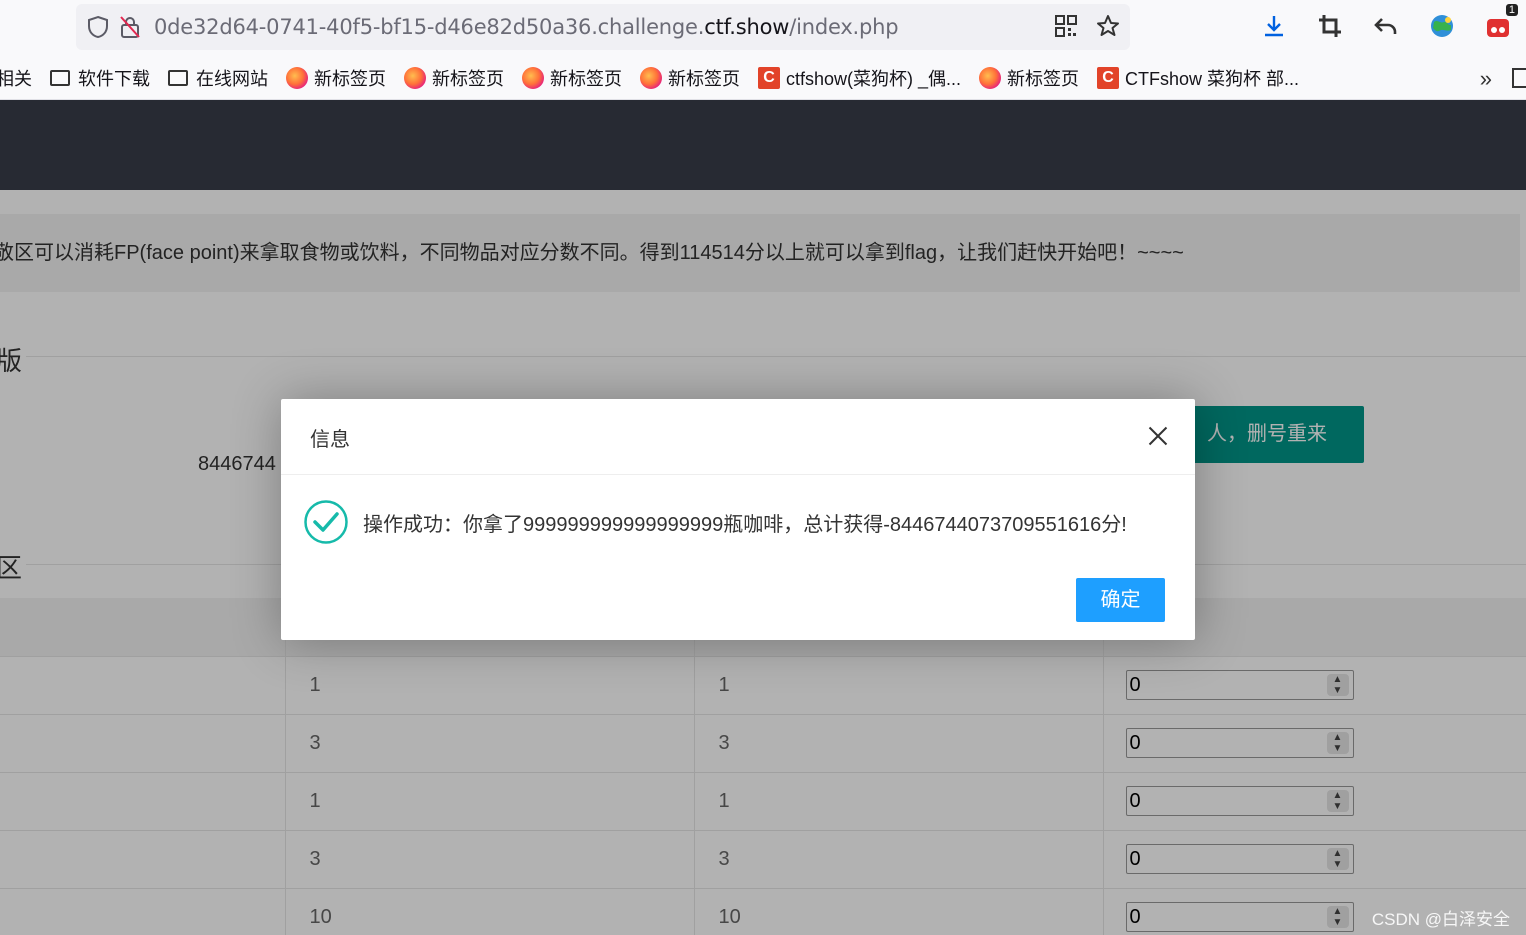  I want to click on chevron-double-right-icon: », so click(1486, 79).